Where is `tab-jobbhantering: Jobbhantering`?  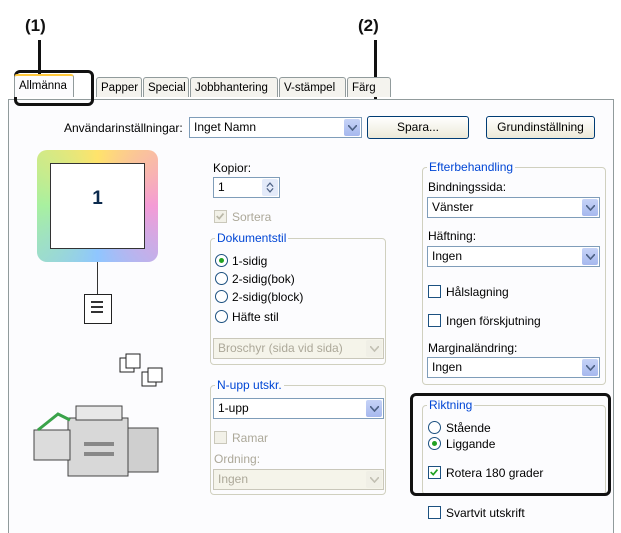
tab-jobbhantering: Jobbhantering is located at coordinates (234, 87).